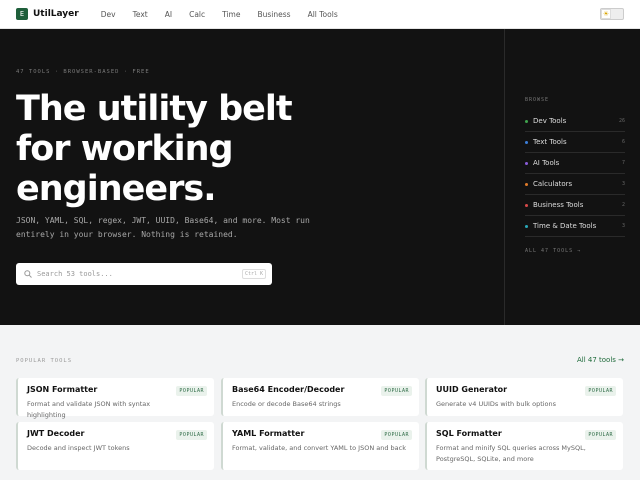 This screenshot has height=480, width=640. Describe the element at coordinates (600, 360) in the screenshot. I see `popular-all-tools-link: All 47 tools →` at that location.